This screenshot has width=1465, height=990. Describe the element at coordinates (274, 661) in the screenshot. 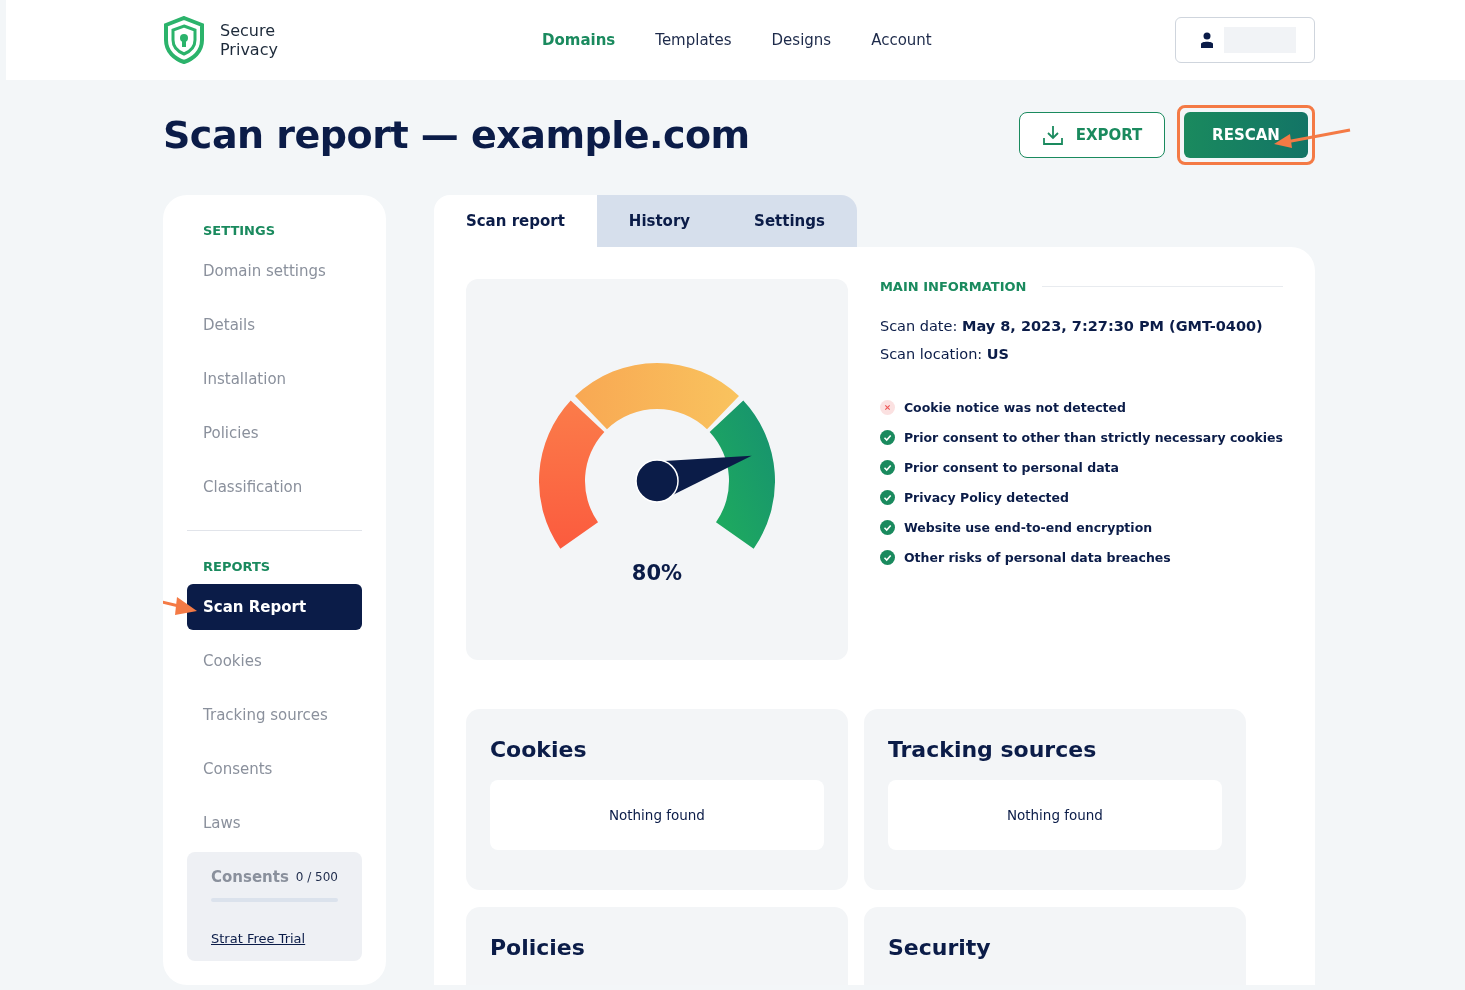

I see `sidebar-item: Cookies` at that location.